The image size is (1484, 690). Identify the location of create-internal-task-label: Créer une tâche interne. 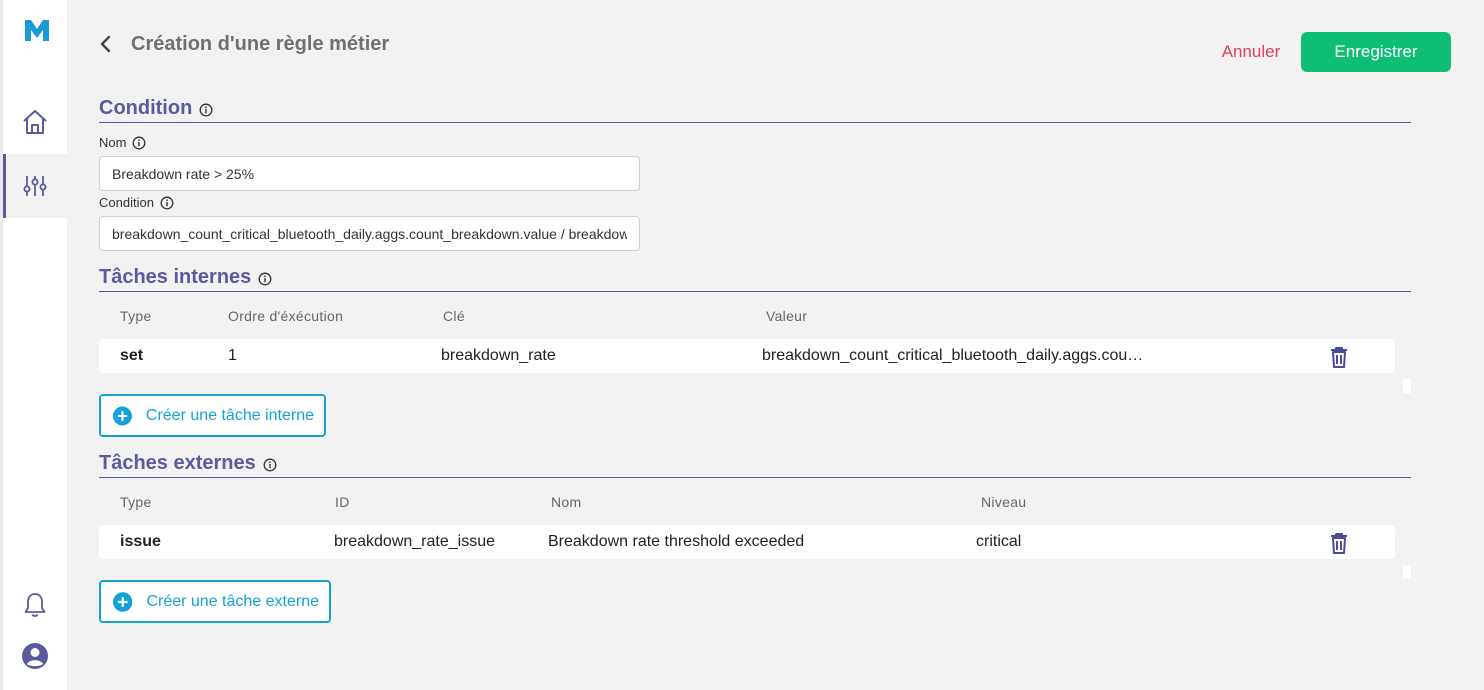
(229, 415).